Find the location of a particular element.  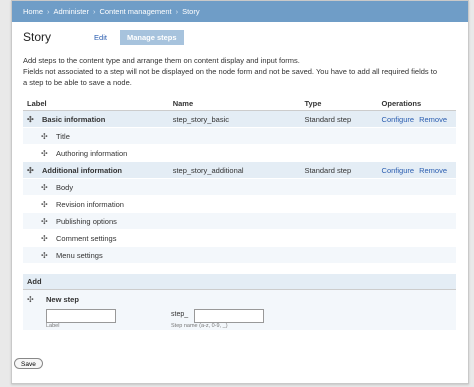

table-row: ✣ Menu settings is located at coordinates (239, 255).